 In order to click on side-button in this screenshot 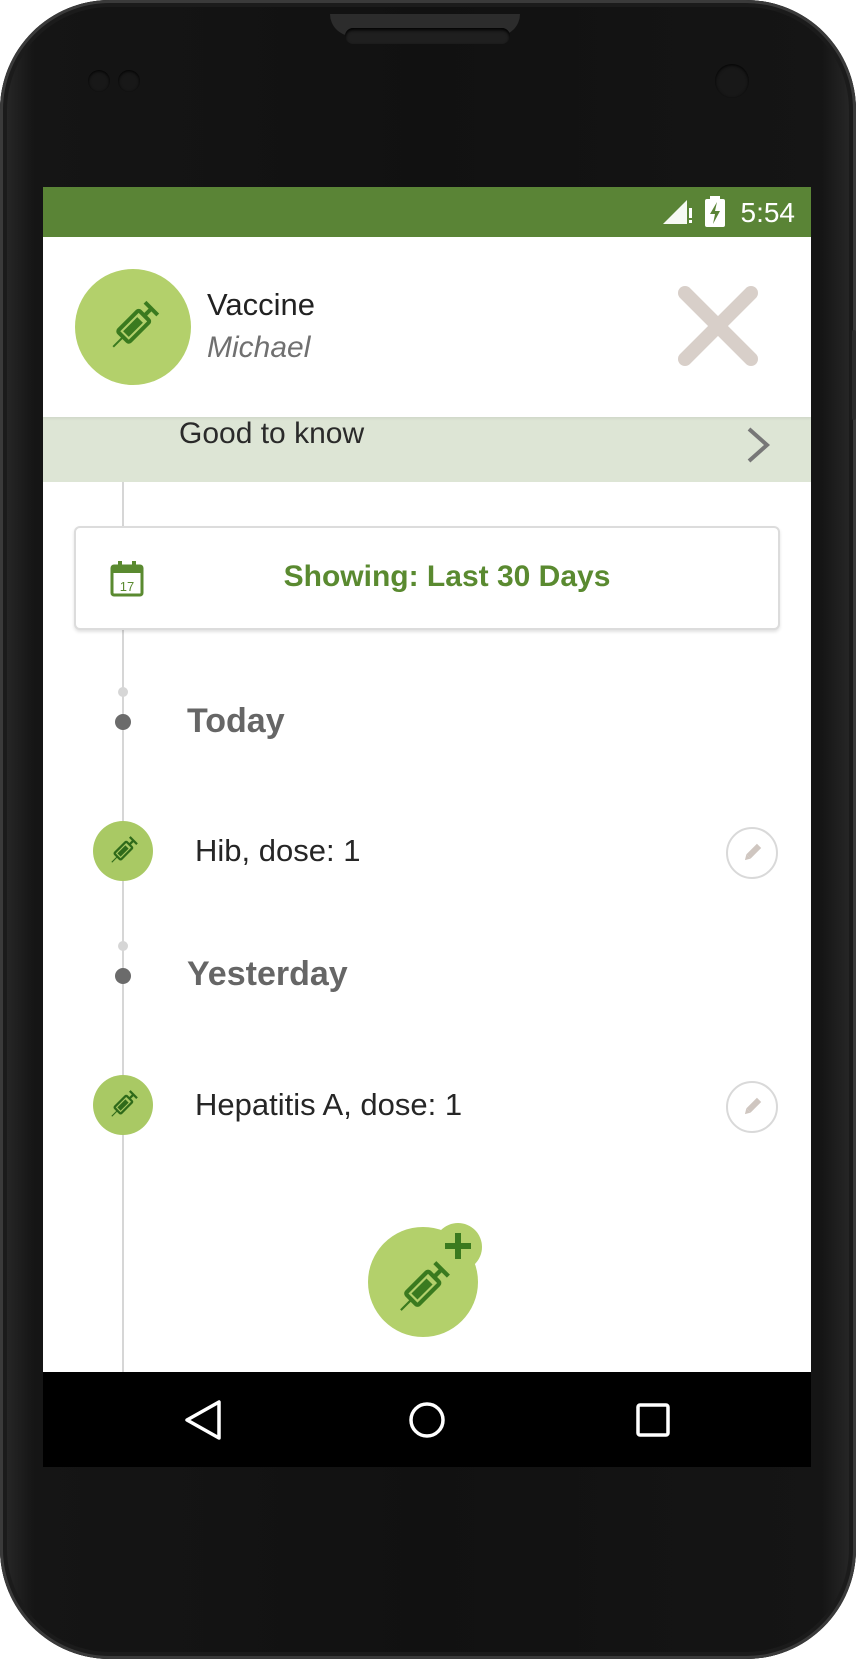, I will do `click(854, 375)`.